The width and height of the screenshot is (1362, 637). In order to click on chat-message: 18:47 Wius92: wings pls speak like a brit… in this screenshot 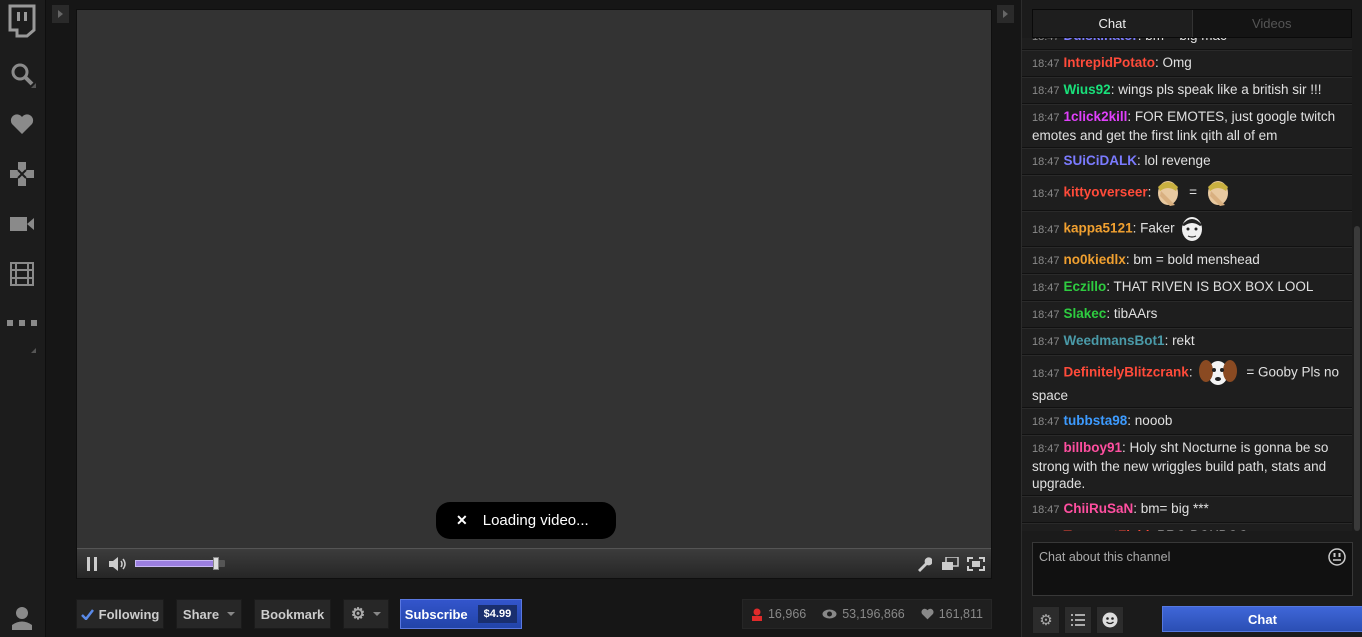, I will do `click(1187, 90)`.